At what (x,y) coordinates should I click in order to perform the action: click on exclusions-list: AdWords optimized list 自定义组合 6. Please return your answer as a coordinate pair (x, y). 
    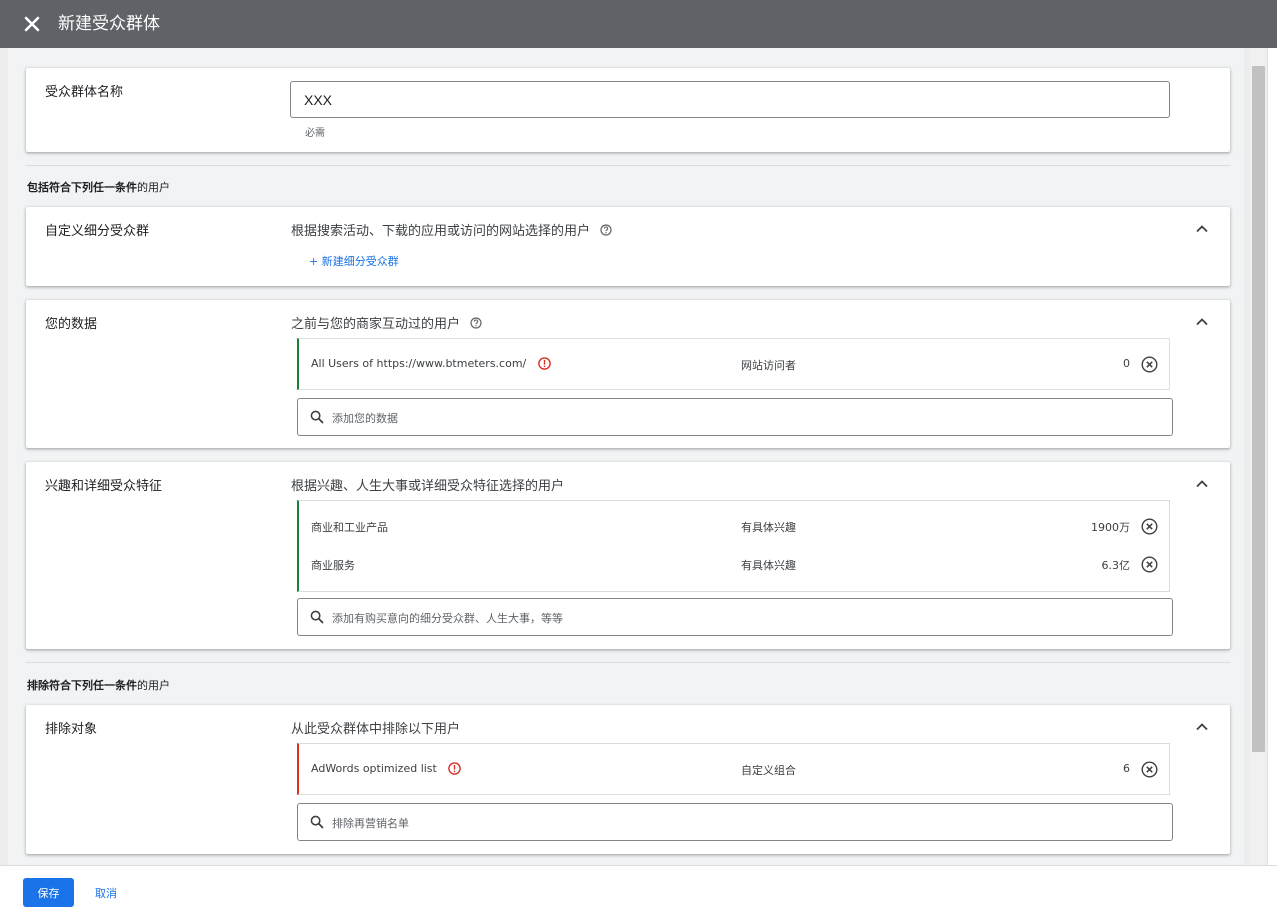
    Looking at the image, I should click on (733, 769).